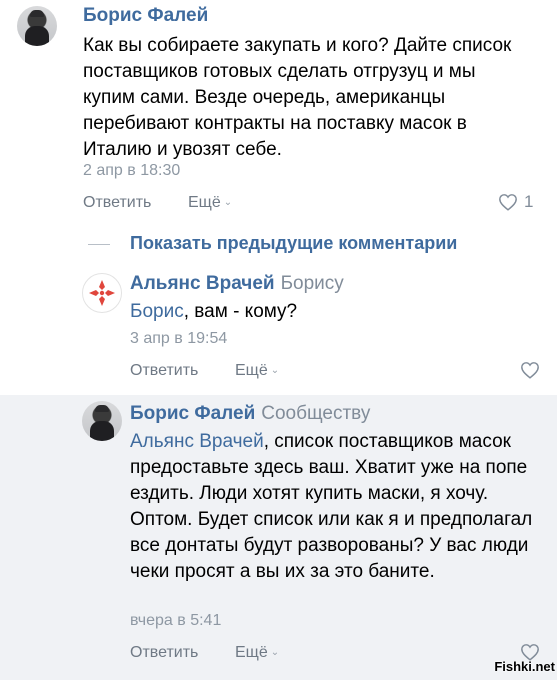 This screenshot has width=557, height=680. I want to click on like-button, so click(530, 370).